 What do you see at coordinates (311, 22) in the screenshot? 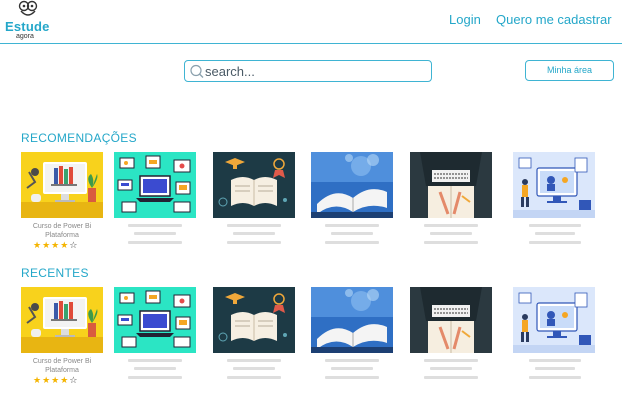
I see `header: Estude agora Login Quero me cadastrar` at bounding box center [311, 22].